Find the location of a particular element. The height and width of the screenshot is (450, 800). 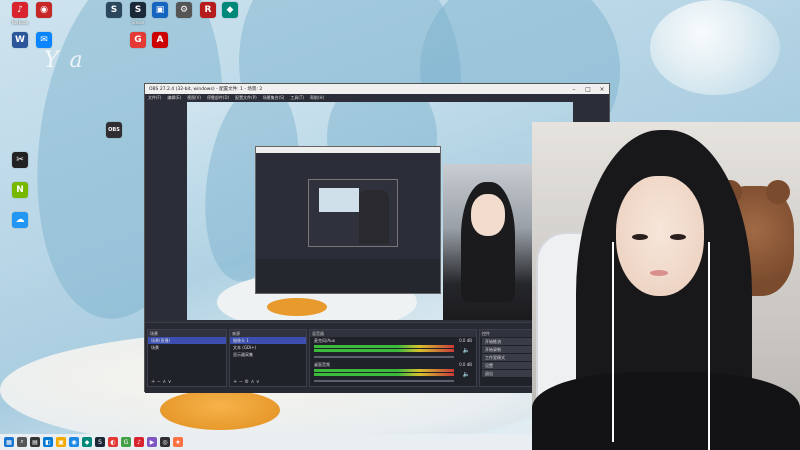

nested-preview is located at coordinates (339, 200).